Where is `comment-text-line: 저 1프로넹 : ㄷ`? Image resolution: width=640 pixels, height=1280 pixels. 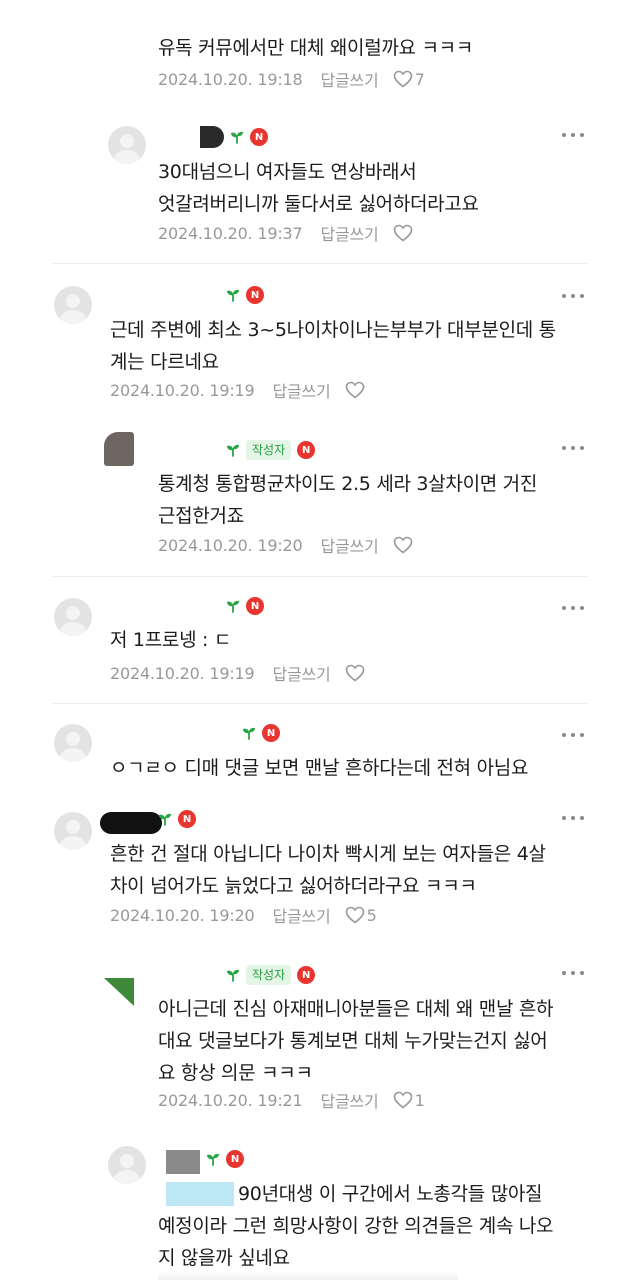 comment-text-line: 저 1프로넹 : ㄷ is located at coordinates (171, 640).